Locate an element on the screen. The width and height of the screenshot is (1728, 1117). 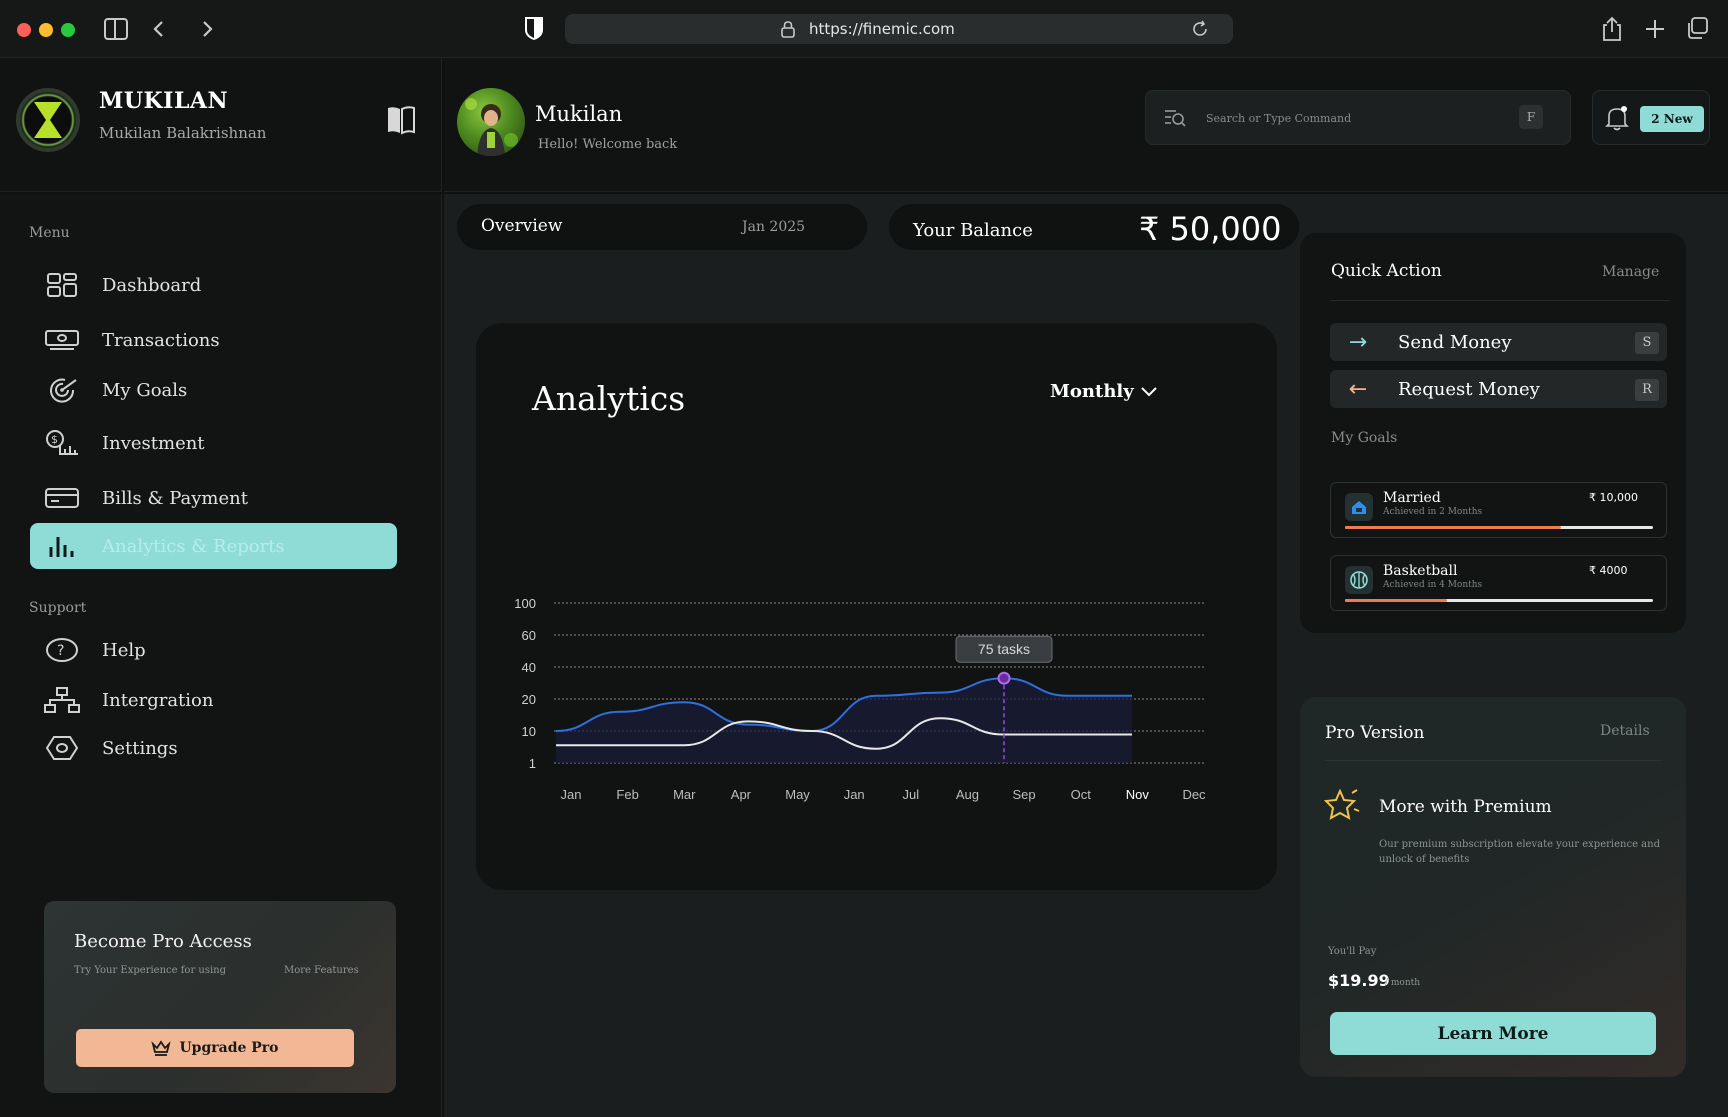
learn-more-button: Learn More is located at coordinates (1493, 1033).